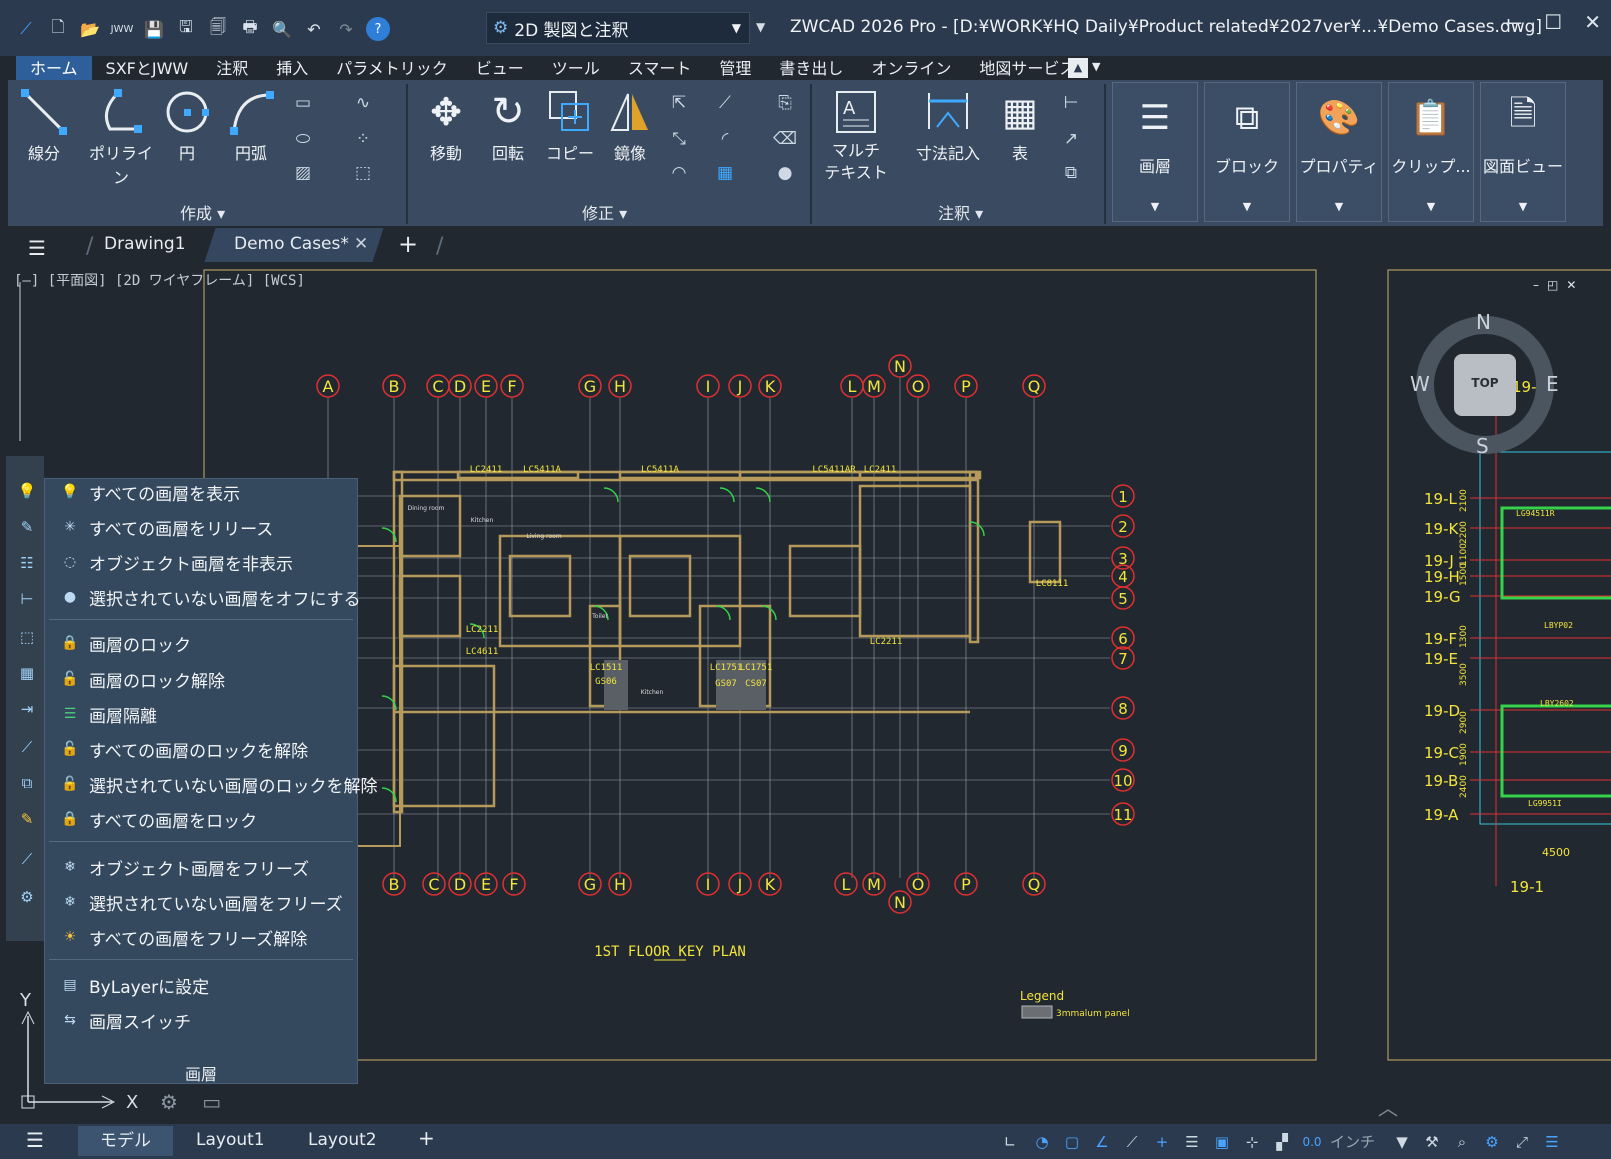 The image size is (1611, 1159). Describe the element at coordinates (27, 491) in the screenshot. I see `layer-bulb-icon: 💡` at that location.